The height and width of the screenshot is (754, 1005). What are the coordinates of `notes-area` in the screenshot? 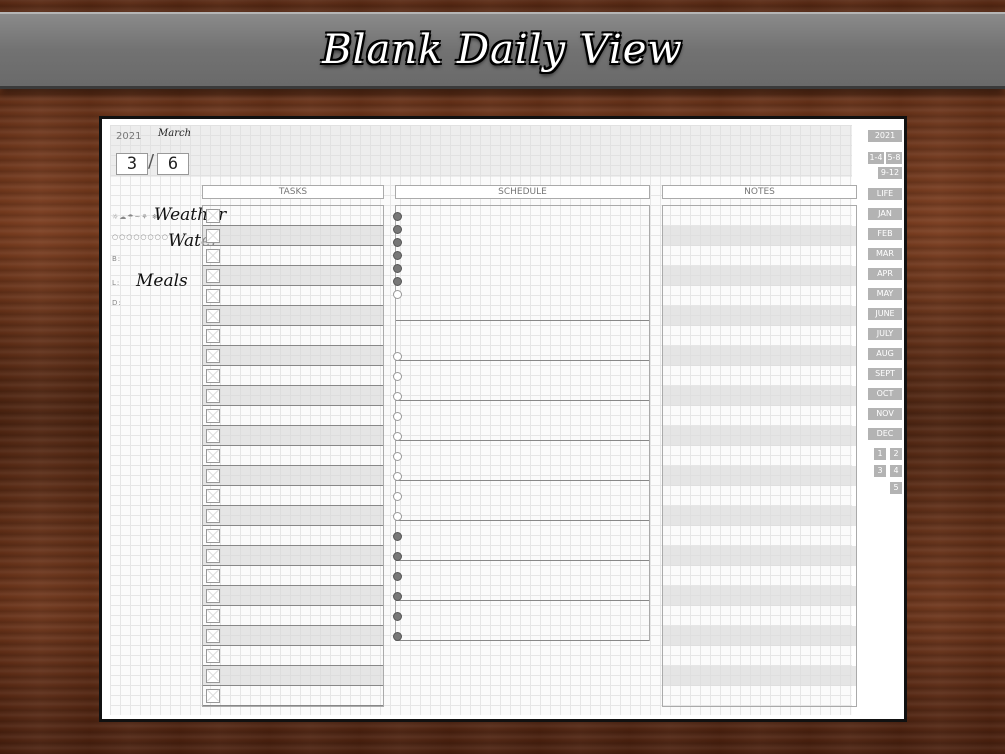 It's located at (759, 456).